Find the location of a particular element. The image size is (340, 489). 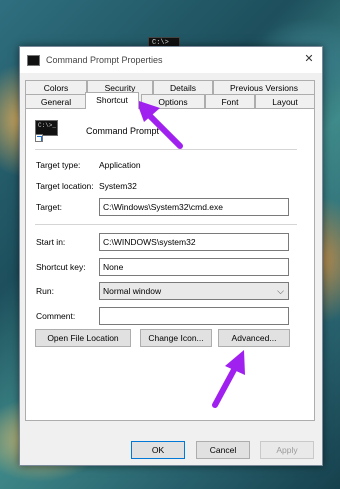

tab-general: General is located at coordinates (56, 101).